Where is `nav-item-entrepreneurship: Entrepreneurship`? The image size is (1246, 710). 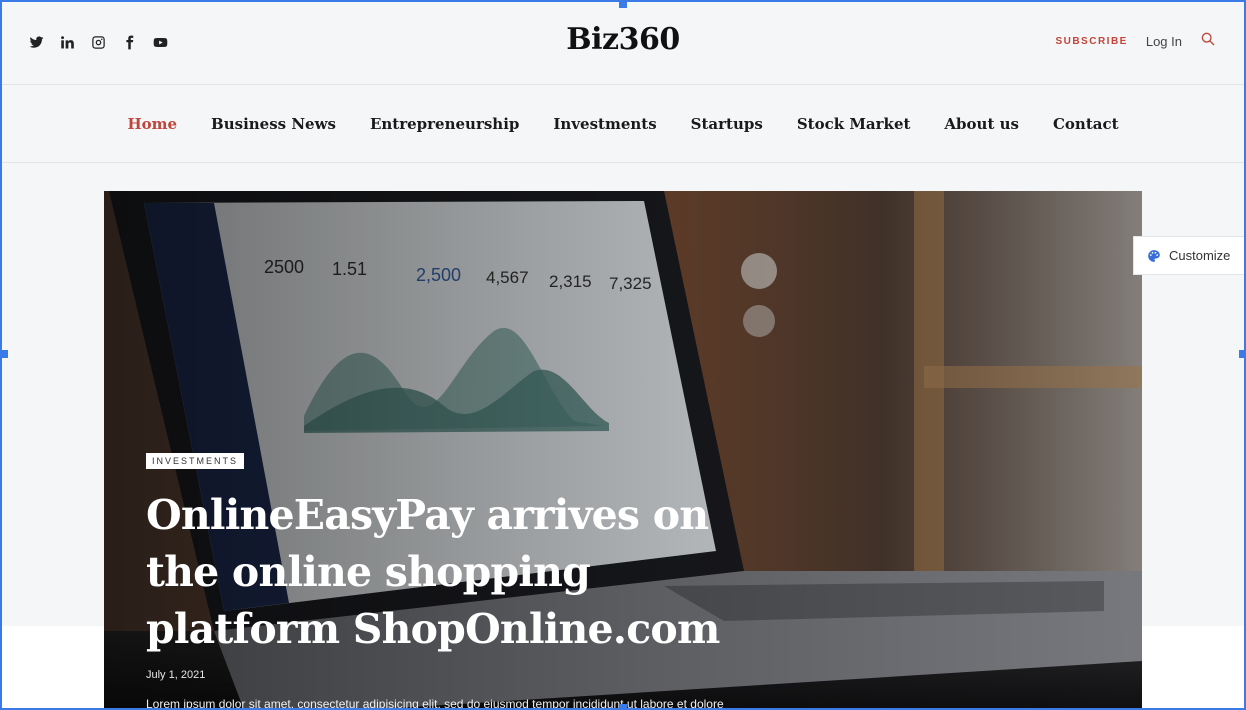 nav-item-entrepreneurship: Entrepreneurship is located at coordinates (444, 124).